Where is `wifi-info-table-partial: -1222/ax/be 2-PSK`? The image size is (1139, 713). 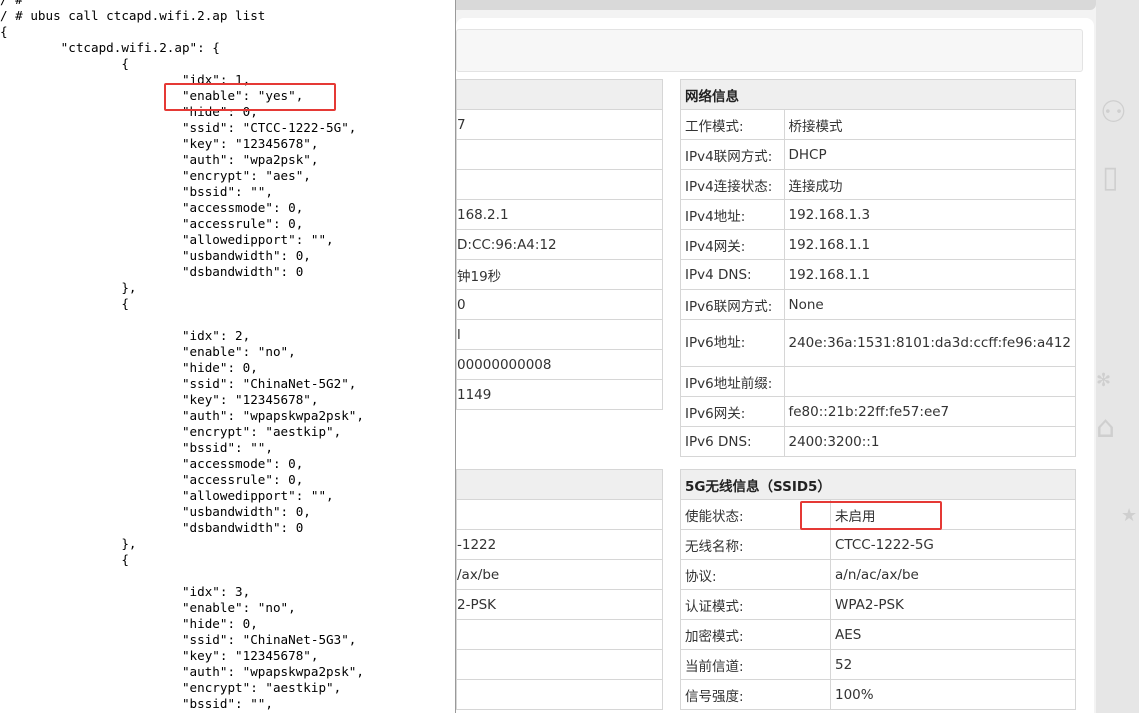 wifi-info-table-partial: -1222/ax/be 2-PSK is located at coordinates (559, 589).